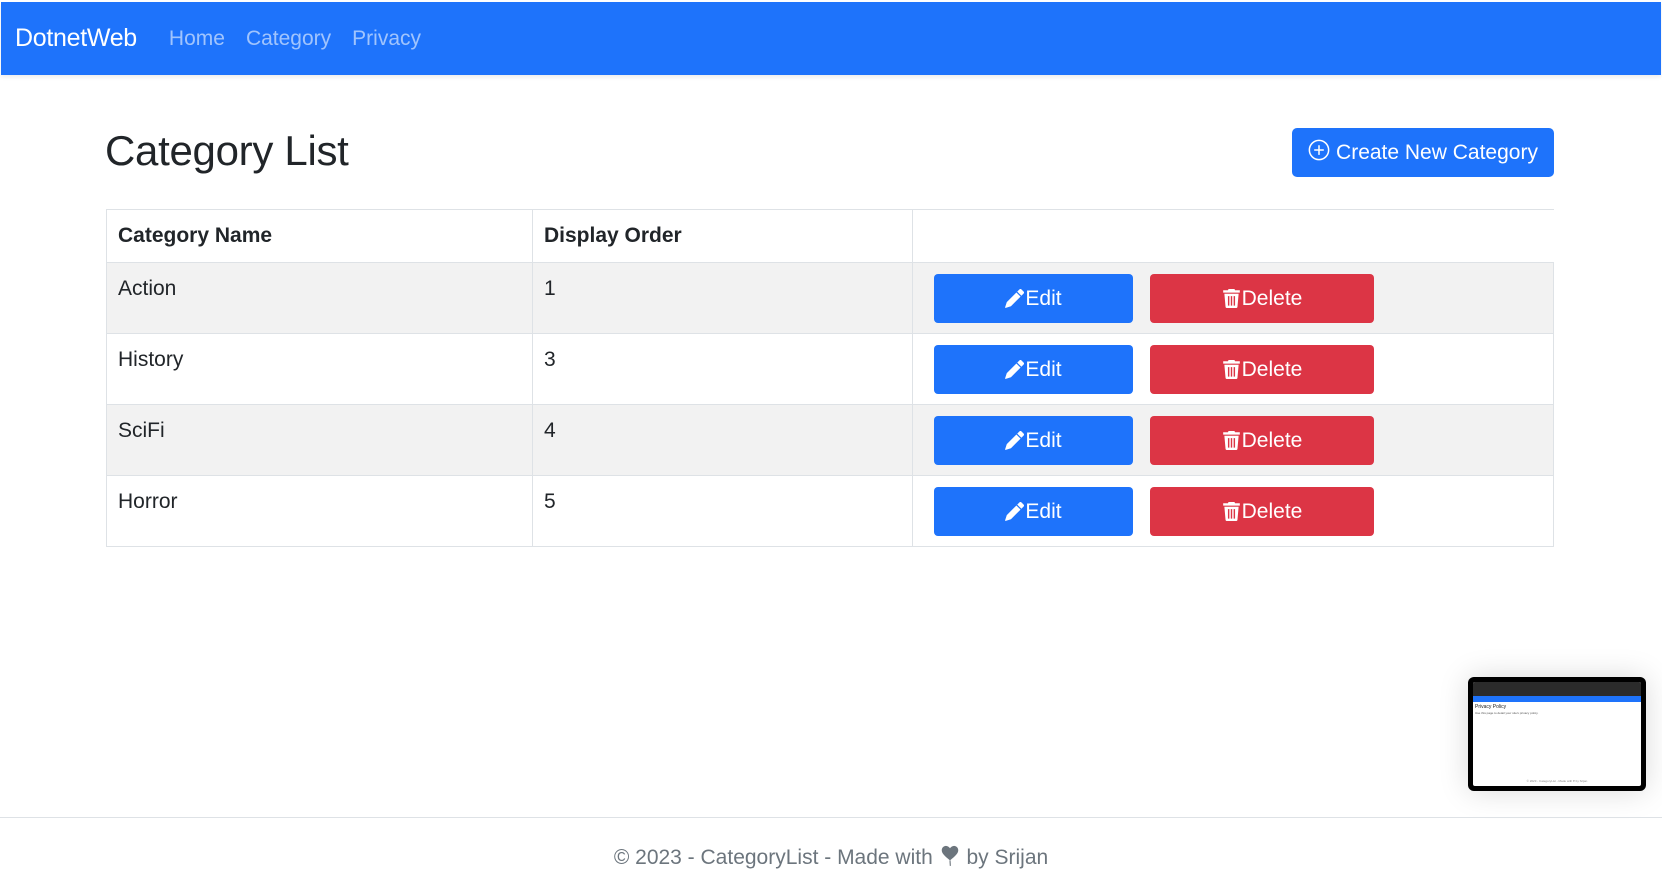 The image size is (1662, 894). I want to click on preview-navbar, so click(1557, 699).